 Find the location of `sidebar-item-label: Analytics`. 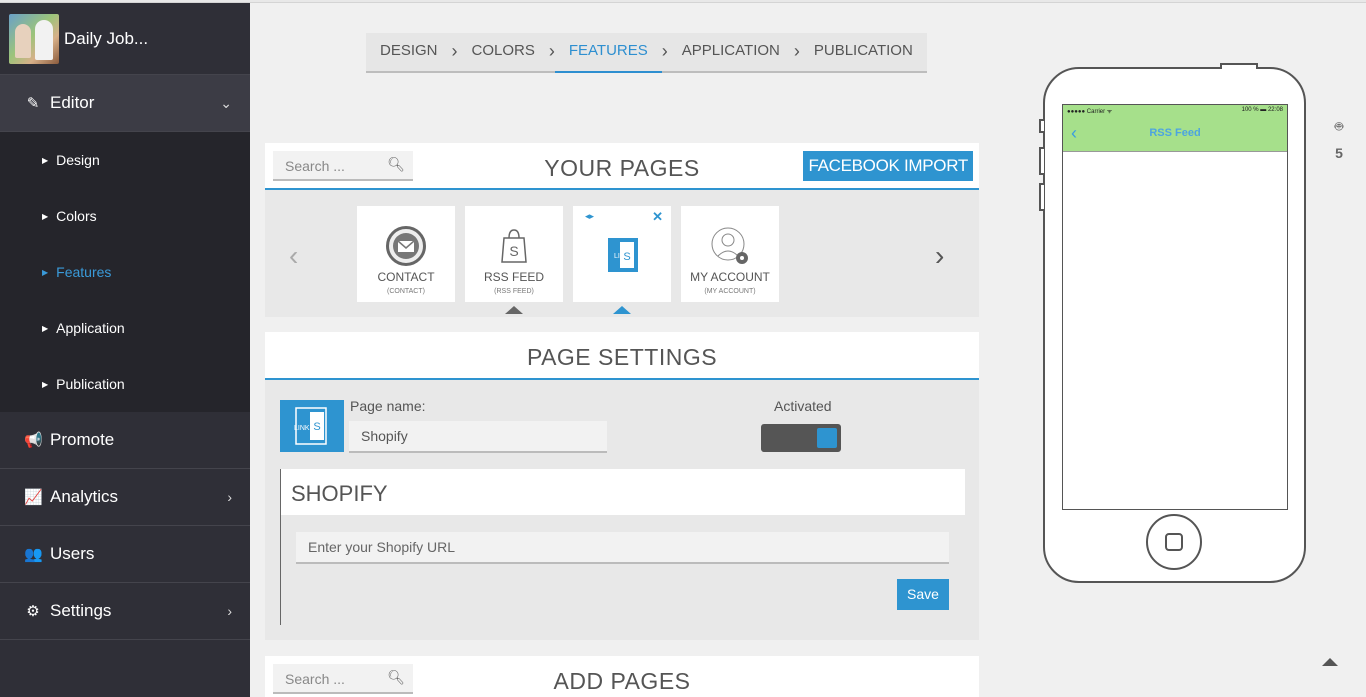

sidebar-item-label: Analytics is located at coordinates (84, 496).